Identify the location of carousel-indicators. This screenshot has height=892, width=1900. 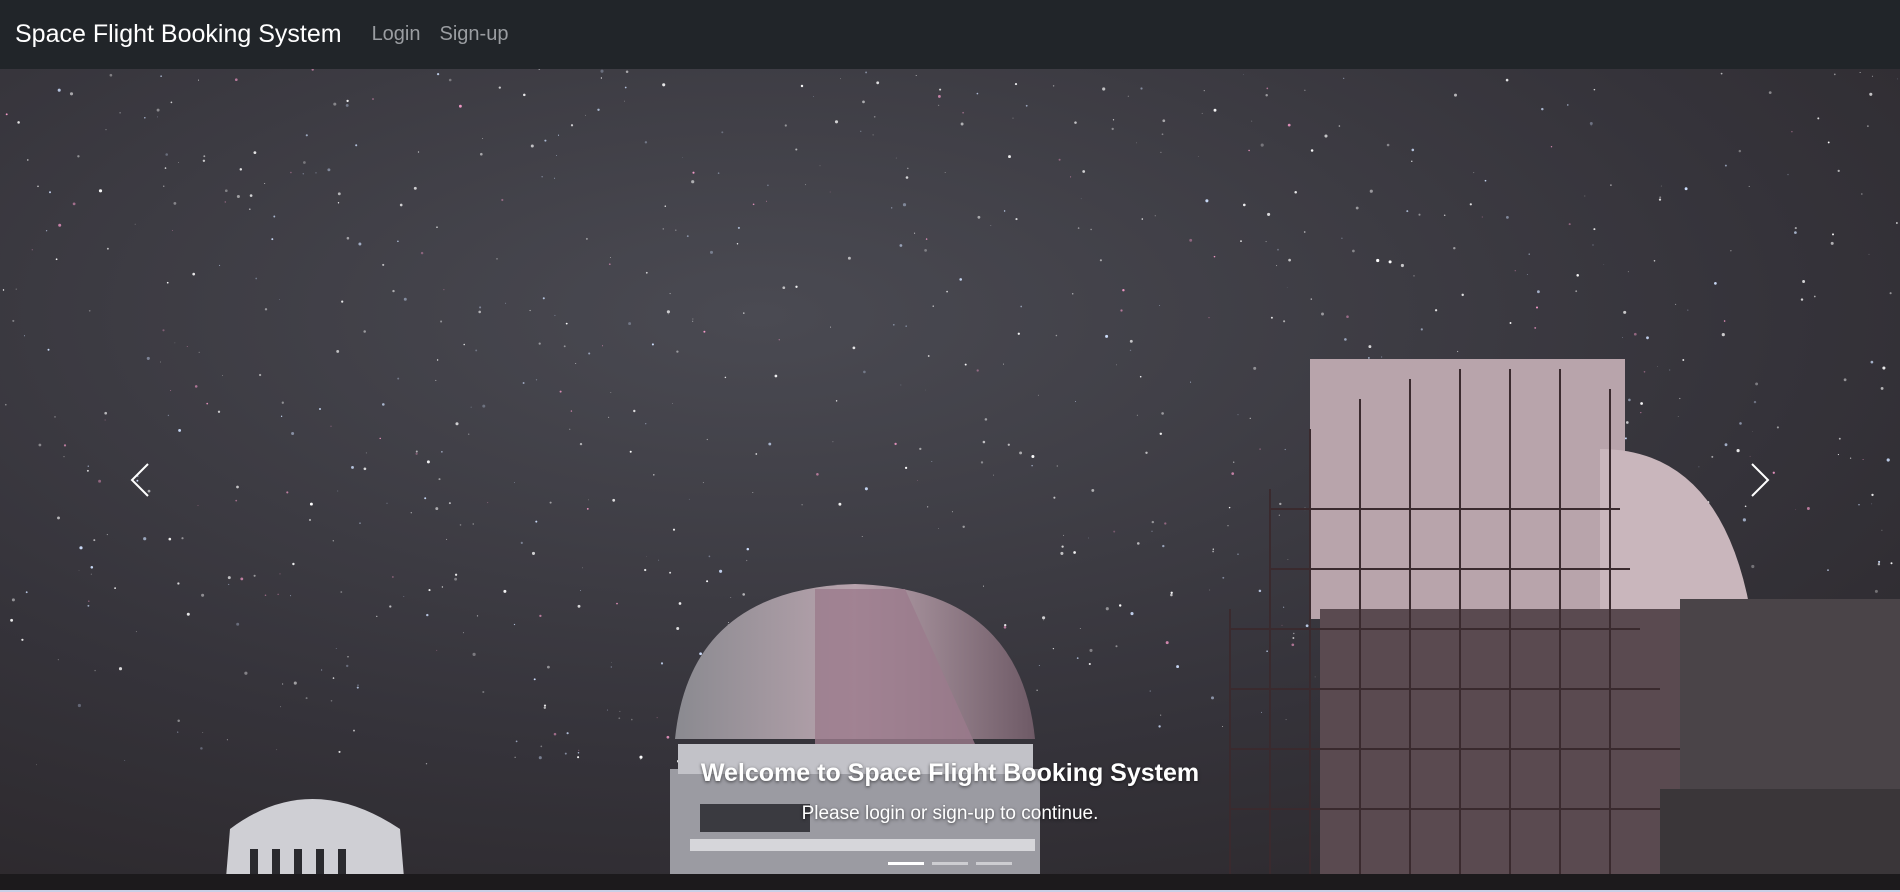
(950, 863).